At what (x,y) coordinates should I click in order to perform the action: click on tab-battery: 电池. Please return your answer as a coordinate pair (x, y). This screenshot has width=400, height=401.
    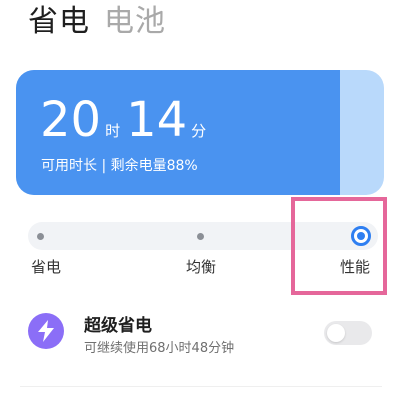
    Looking at the image, I should click on (135, 22).